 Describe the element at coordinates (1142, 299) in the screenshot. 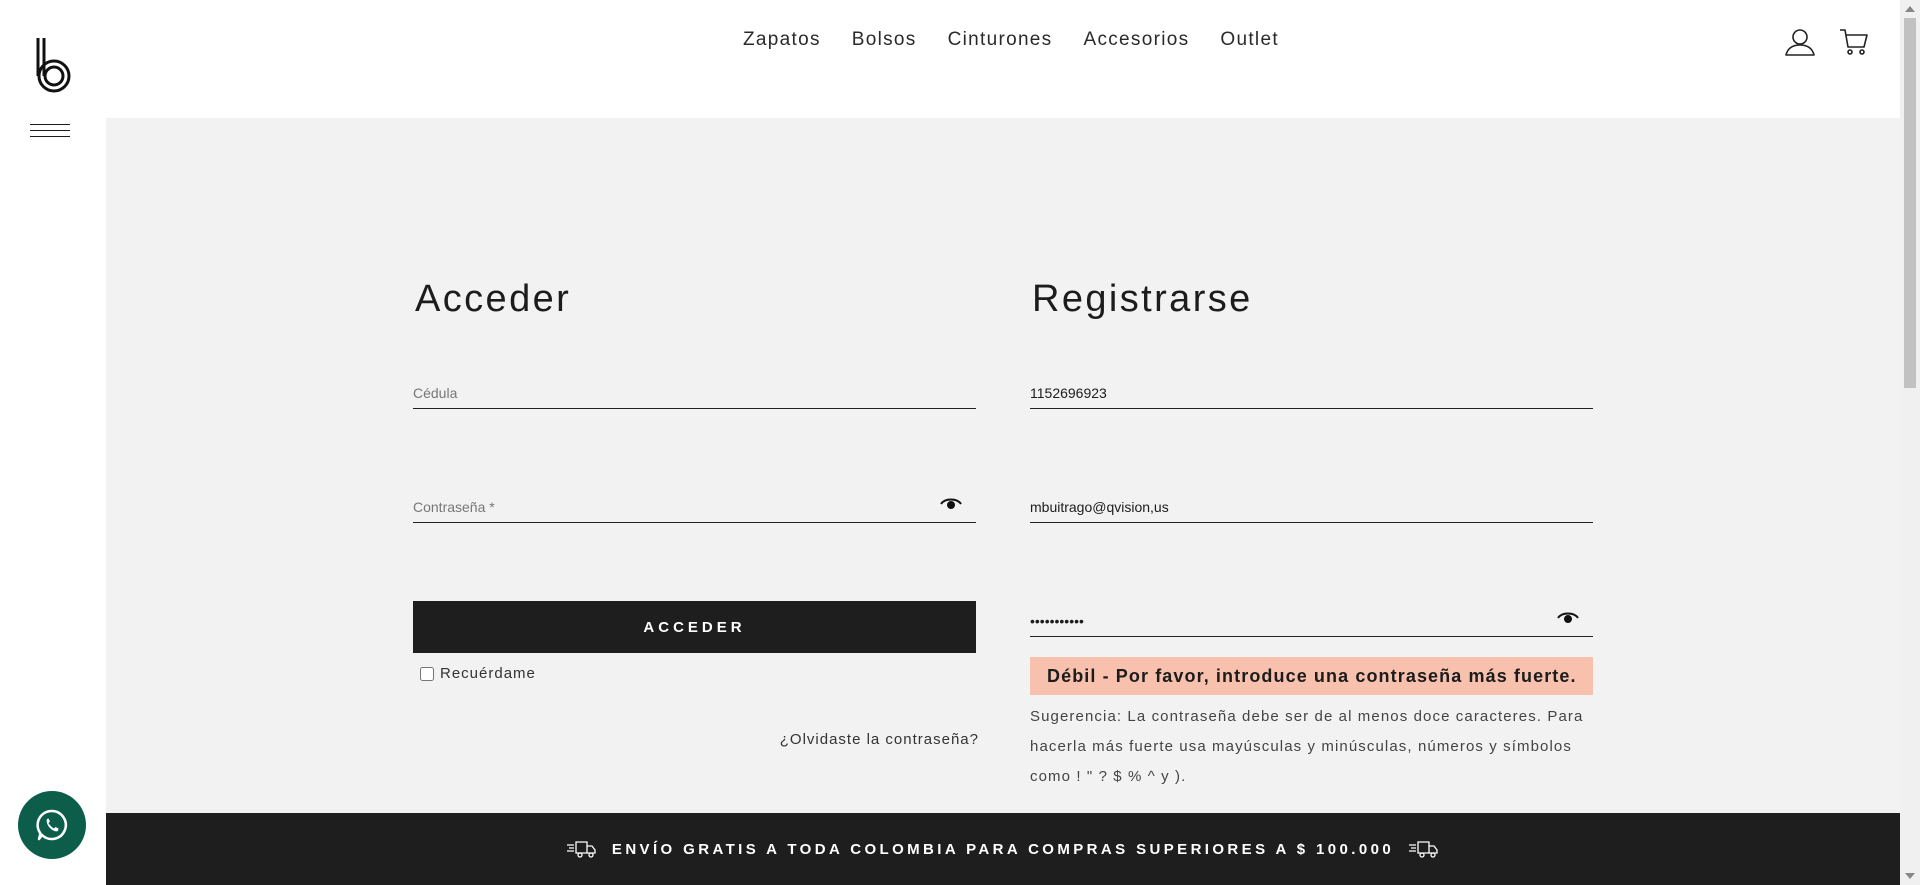

I see `register-title: Registrarse` at that location.